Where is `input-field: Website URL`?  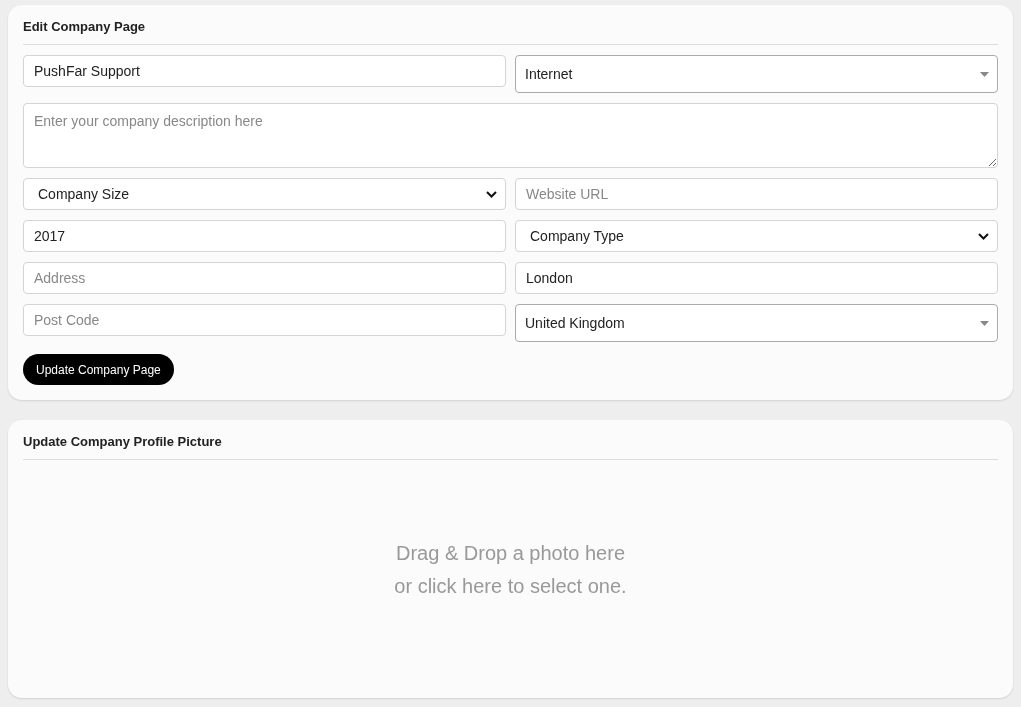 input-field: Website URL is located at coordinates (756, 194).